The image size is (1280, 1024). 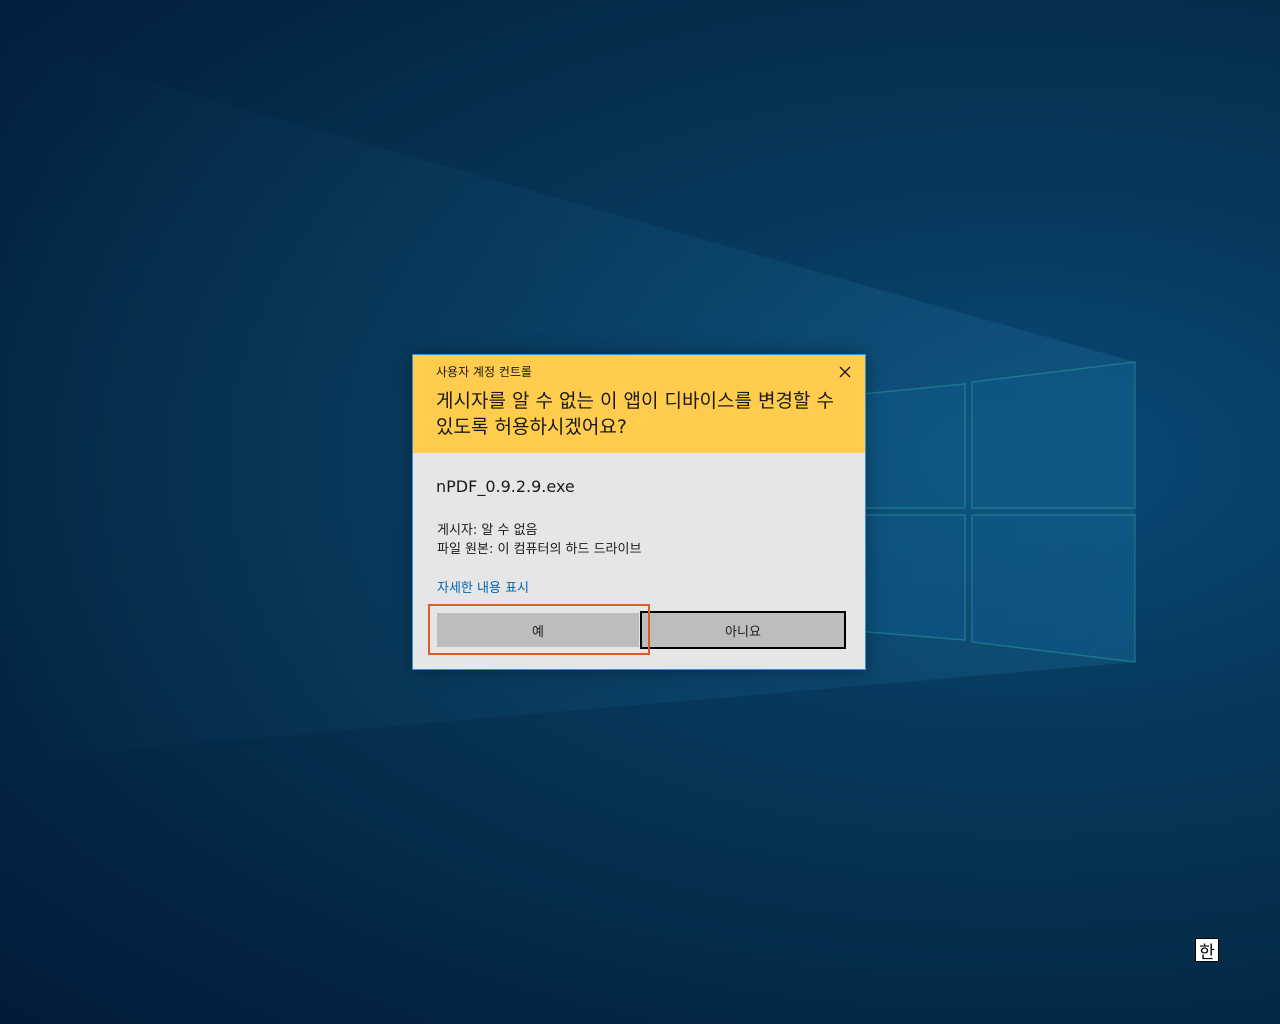 I want to click on file-origin-info: 파일 원본: 이 컴퓨터의 하드 드라이브, so click(x=539, y=549).